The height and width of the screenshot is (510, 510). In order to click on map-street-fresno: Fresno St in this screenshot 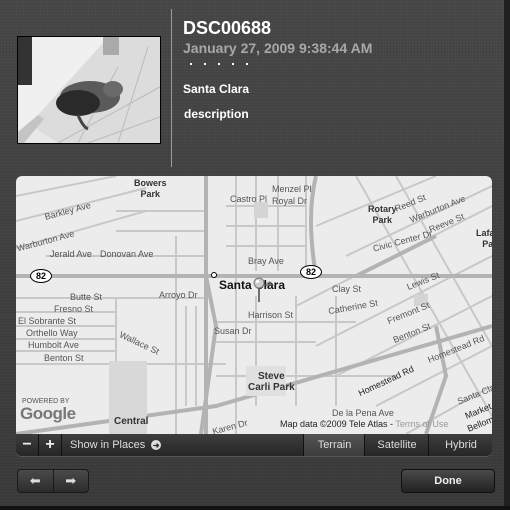, I will do `click(74, 309)`.